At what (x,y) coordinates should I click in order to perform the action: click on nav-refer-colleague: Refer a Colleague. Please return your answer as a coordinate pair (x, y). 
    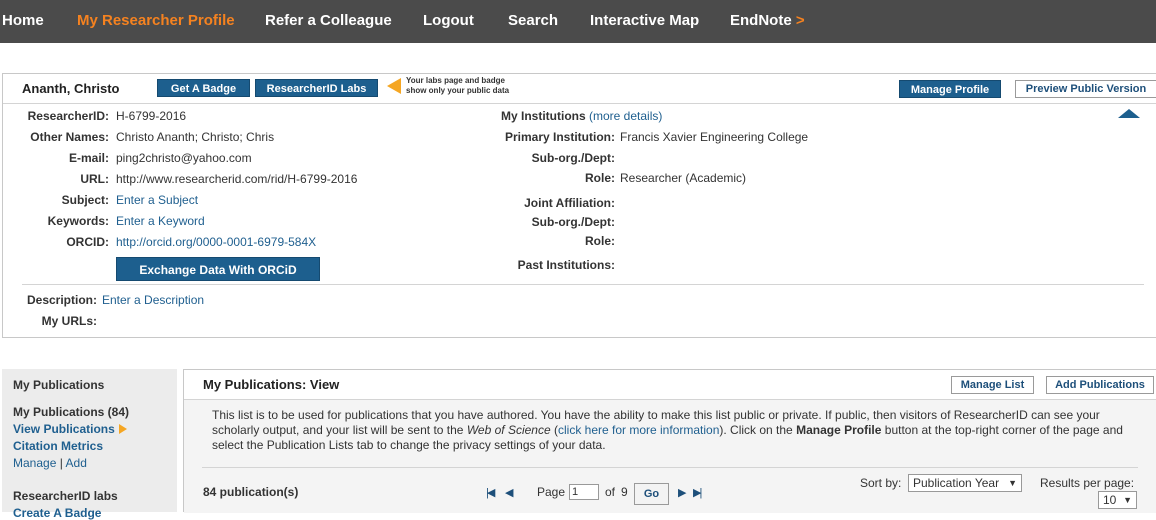
    Looking at the image, I should click on (328, 20).